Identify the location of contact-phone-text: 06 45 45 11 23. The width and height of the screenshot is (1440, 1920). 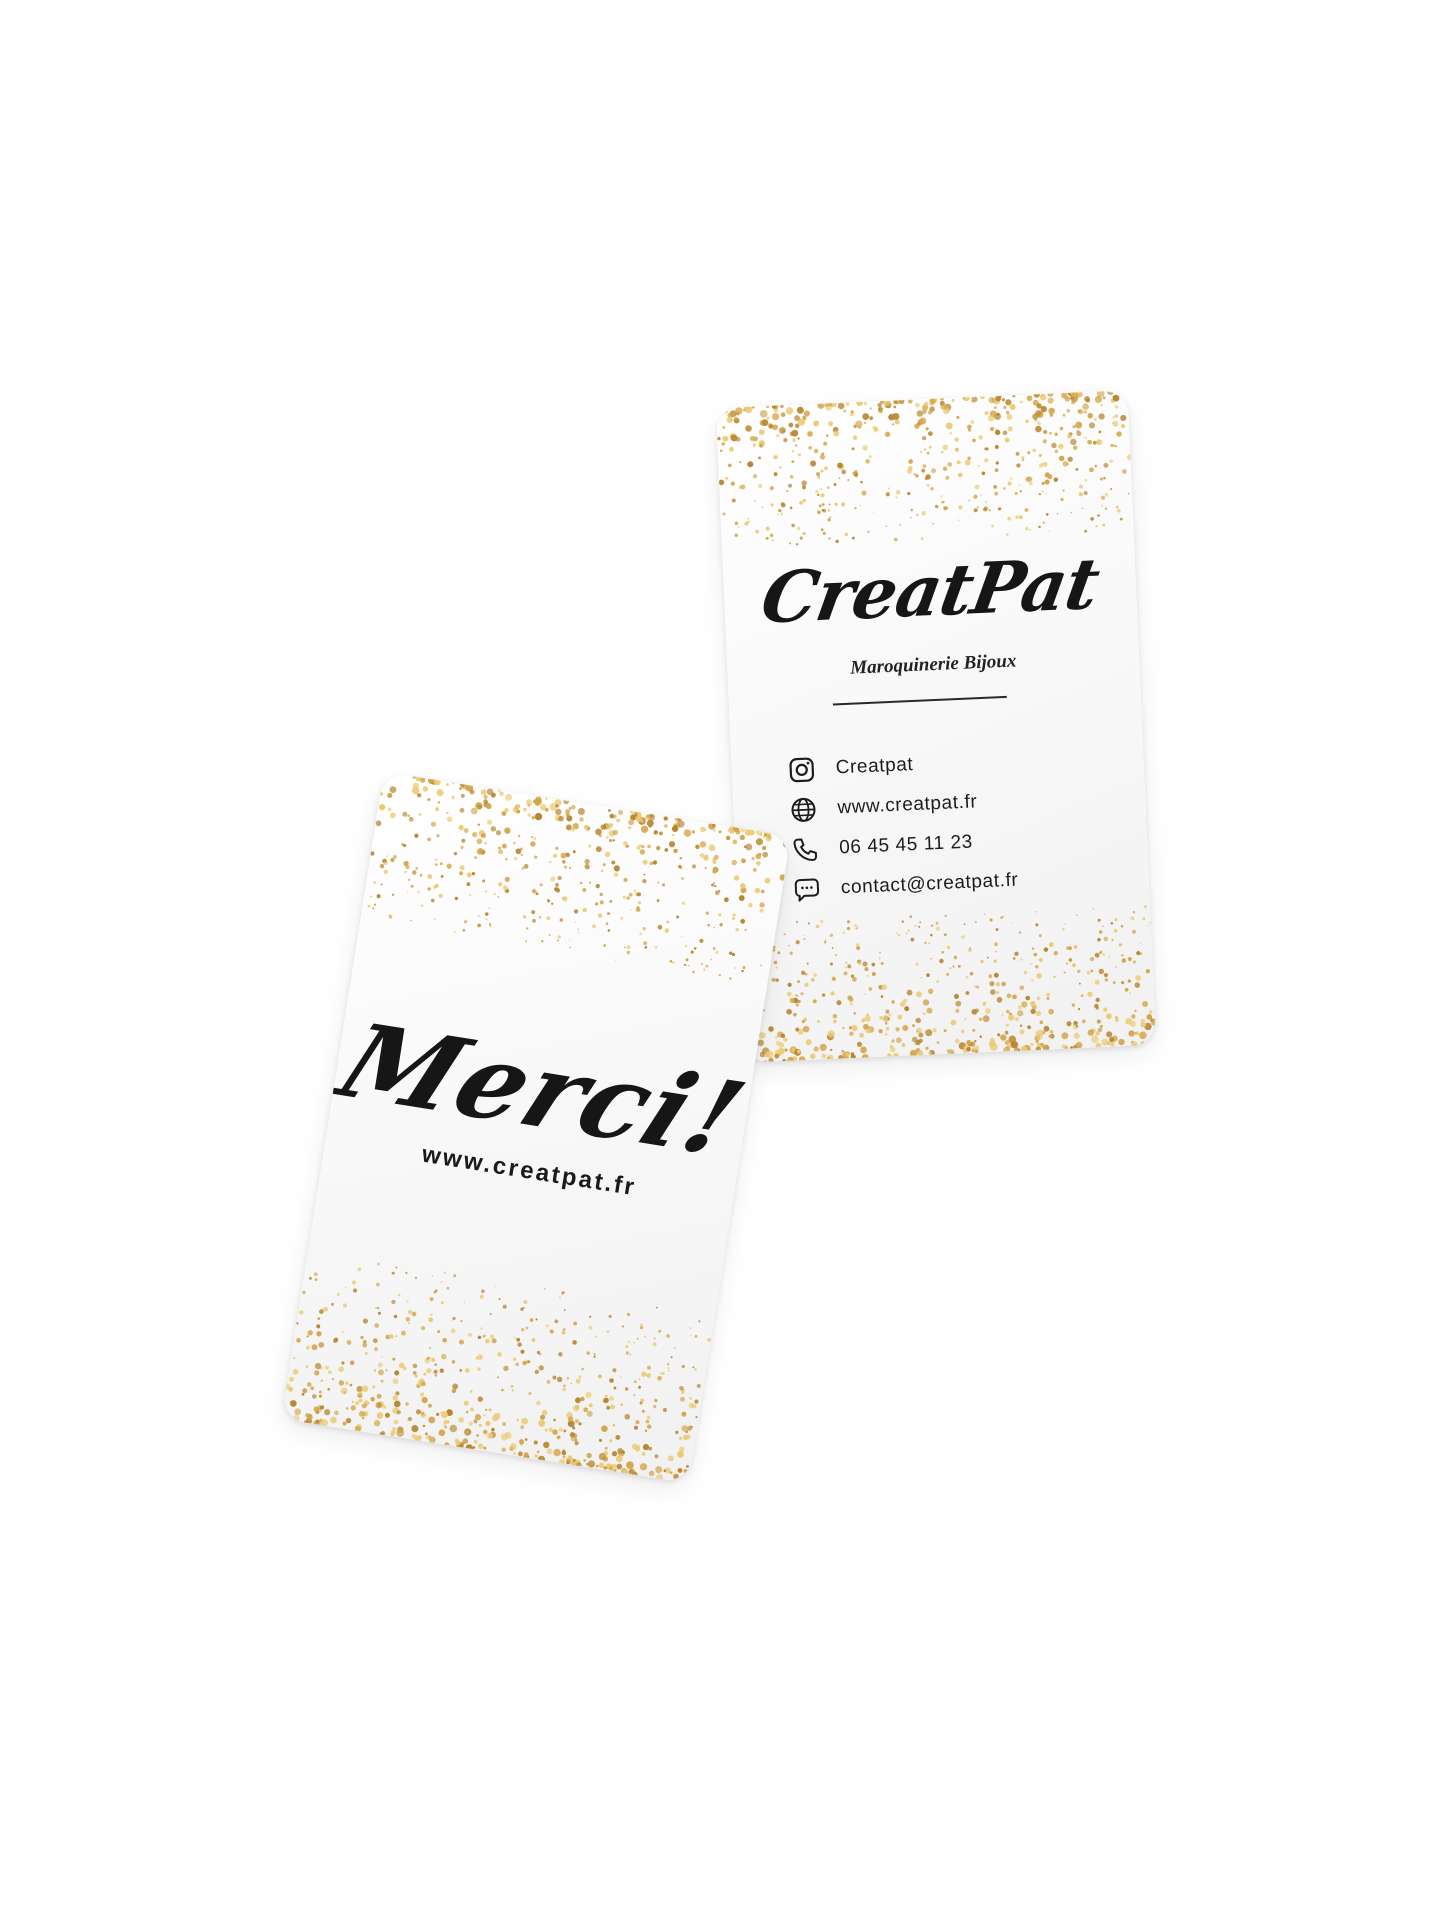
(906, 845).